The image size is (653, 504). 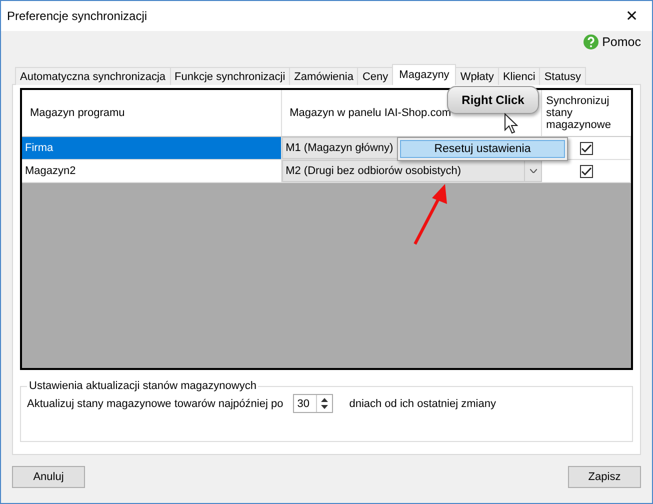 I want to click on column-header: Magazyn programu, so click(x=152, y=113).